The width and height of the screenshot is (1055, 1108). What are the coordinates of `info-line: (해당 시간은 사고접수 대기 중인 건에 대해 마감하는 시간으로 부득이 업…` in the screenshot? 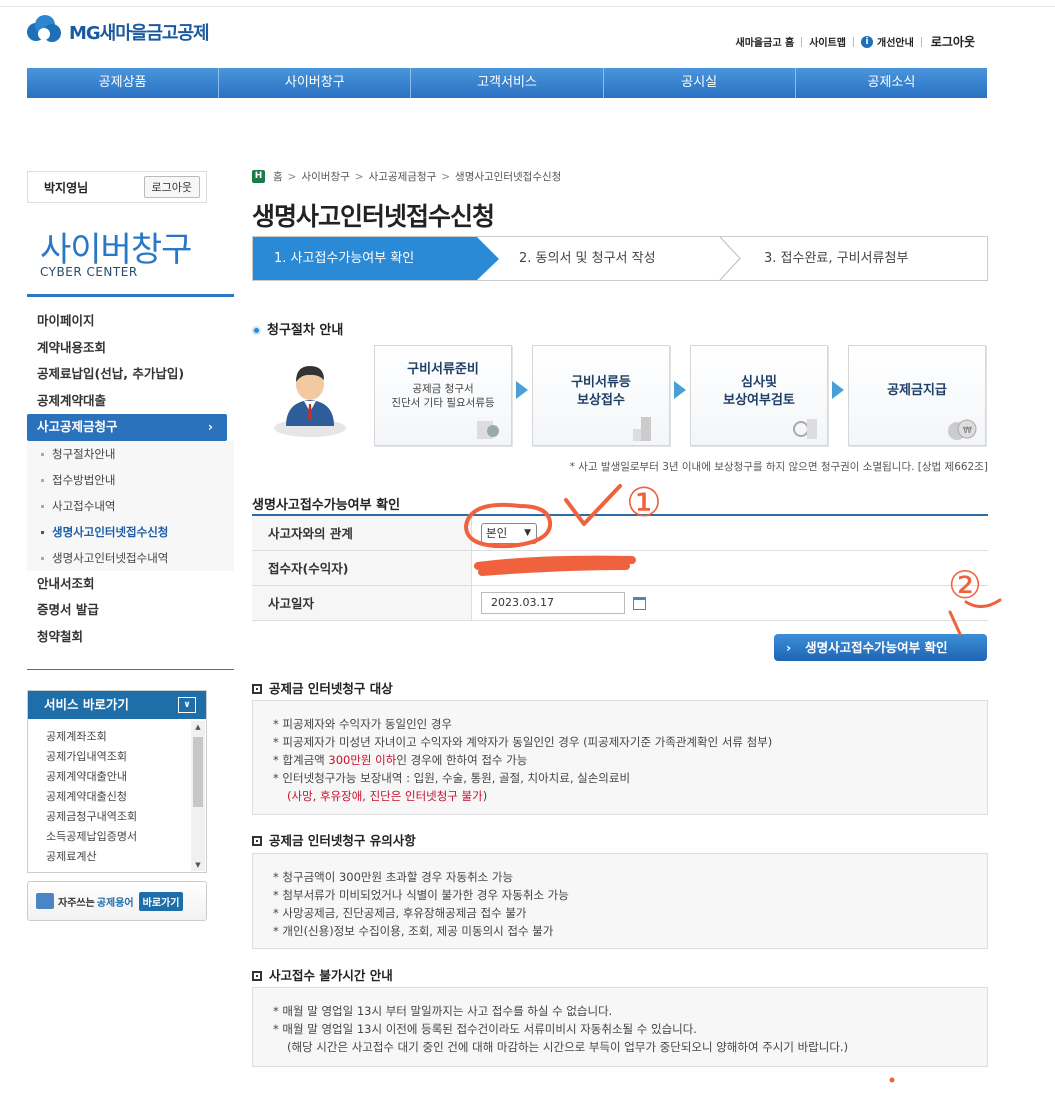 It's located at (568, 1047).